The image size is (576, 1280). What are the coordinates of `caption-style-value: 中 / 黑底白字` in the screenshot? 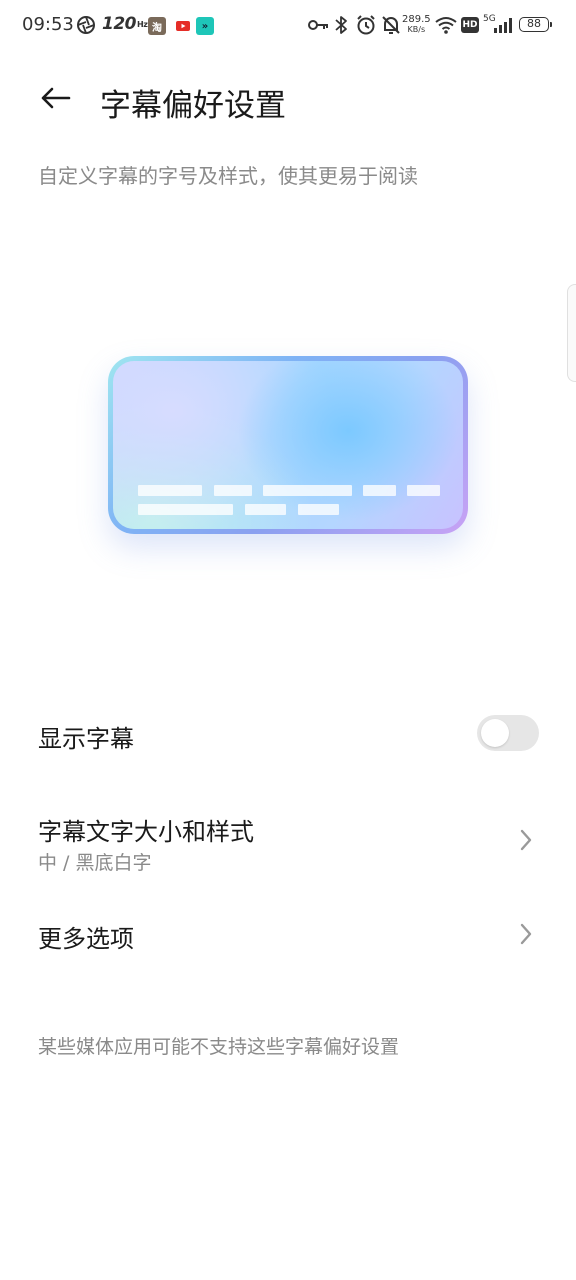 It's located at (95, 863).